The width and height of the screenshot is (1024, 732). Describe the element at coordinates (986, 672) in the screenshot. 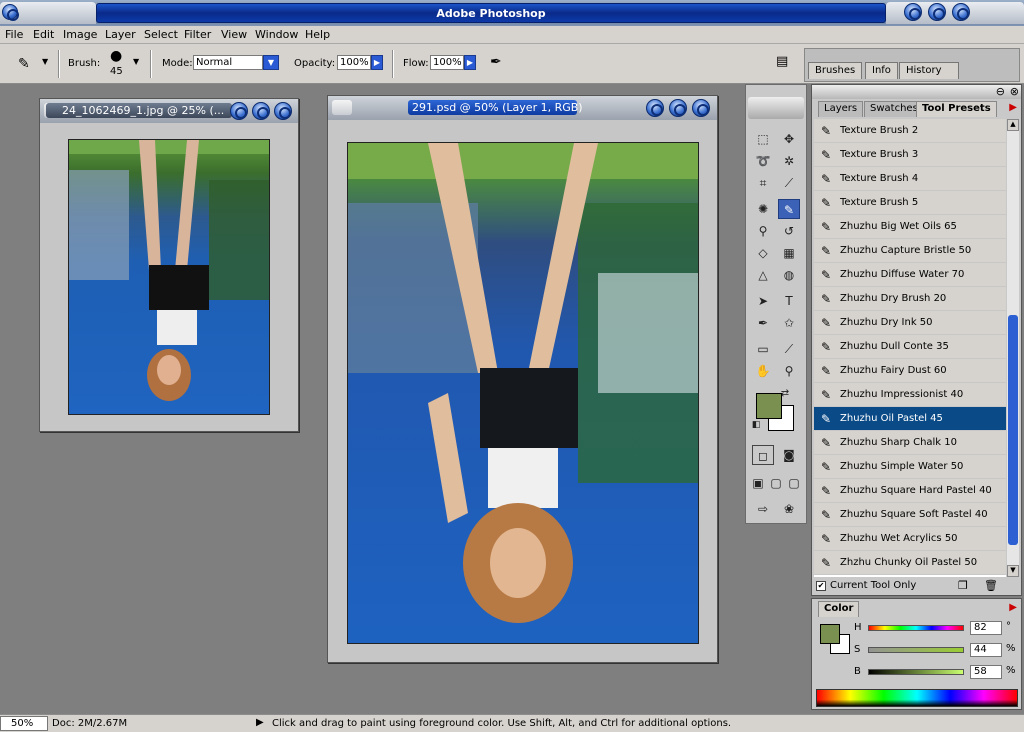

I see `brightness-value: 58` at that location.